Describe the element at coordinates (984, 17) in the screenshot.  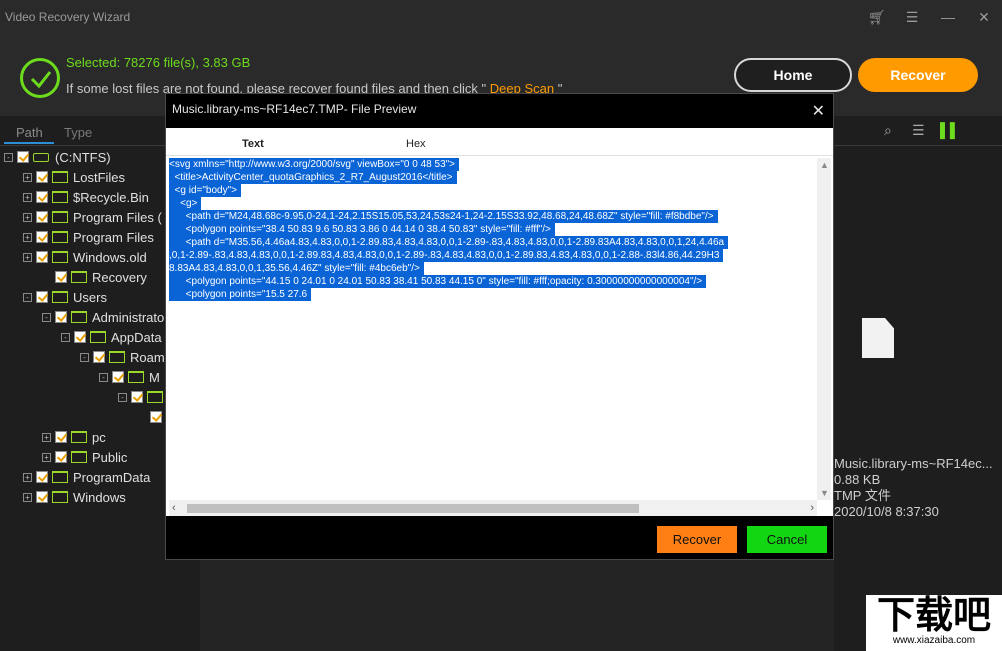
I see `close-window-icon: ✕` at that location.